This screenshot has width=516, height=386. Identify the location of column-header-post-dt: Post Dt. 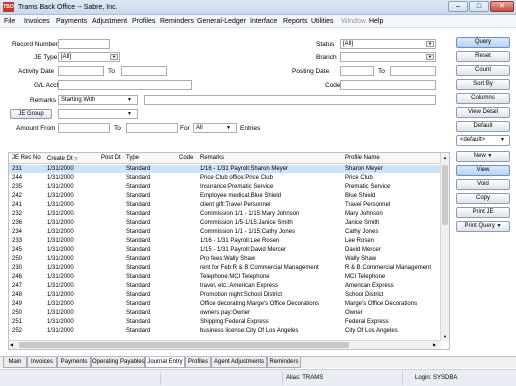
(111, 158).